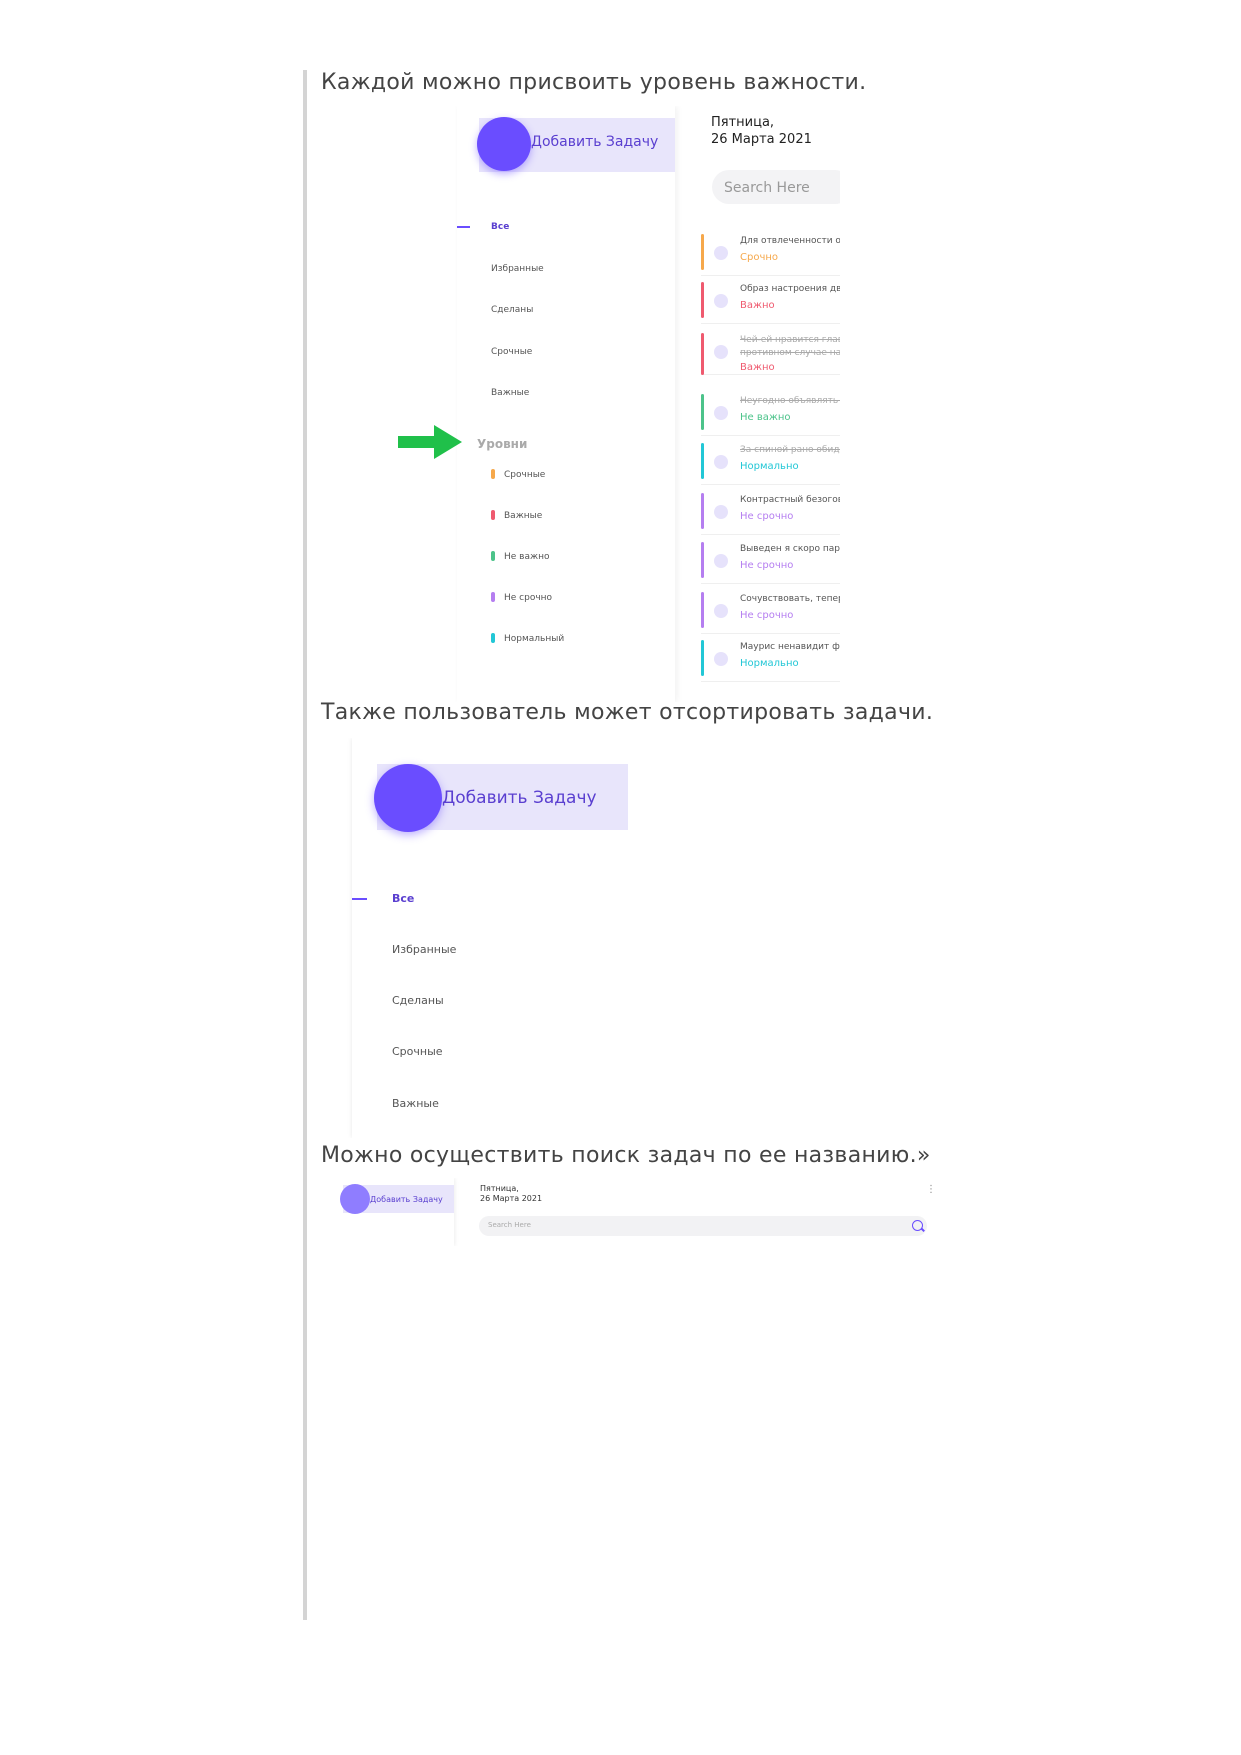 The image size is (1241, 1755). Describe the element at coordinates (502, 444) in the screenshot. I see `levels-heading: Уровни` at that location.